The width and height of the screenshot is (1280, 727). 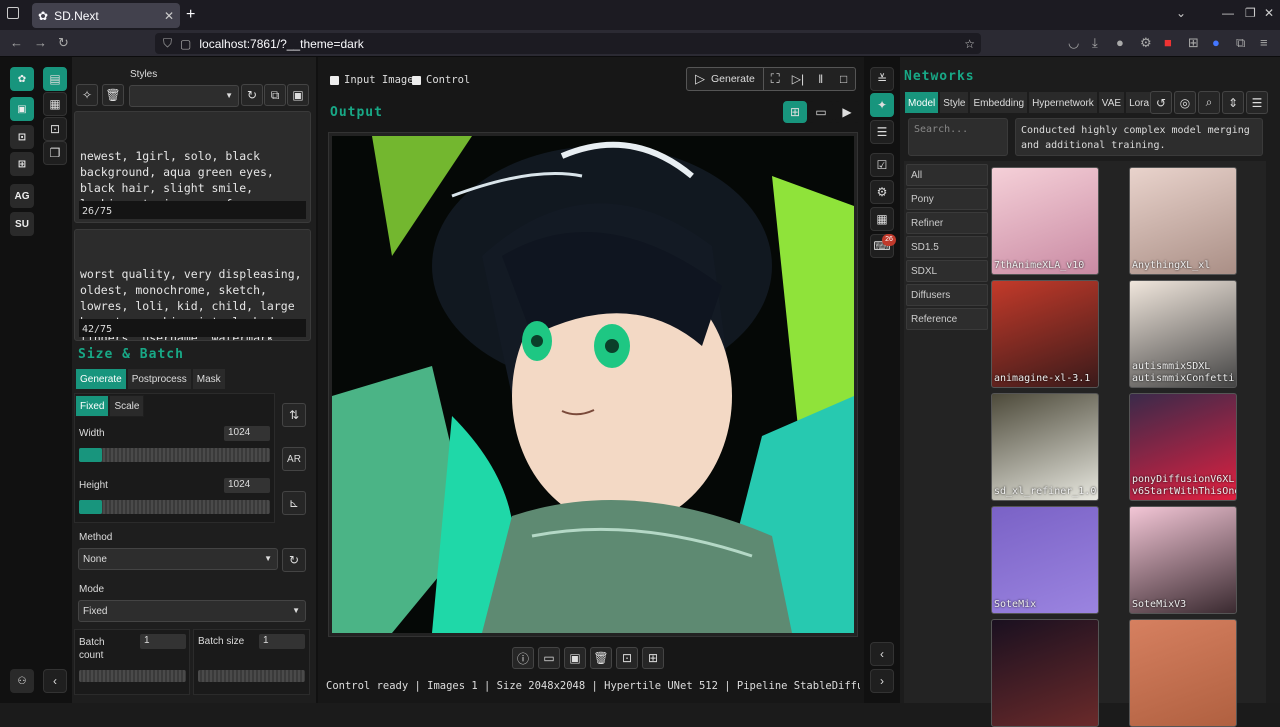 What do you see at coordinates (22, 79) in the screenshot?
I see `logo-button: ✿` at bounding box center [22, 79].